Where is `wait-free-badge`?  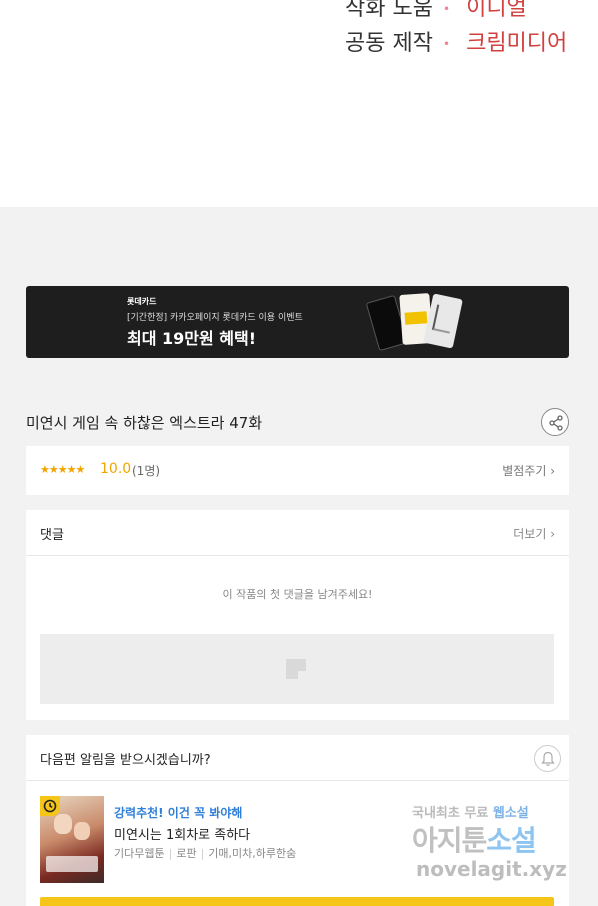 wait-free-badge is located at coordinates (50, 806).